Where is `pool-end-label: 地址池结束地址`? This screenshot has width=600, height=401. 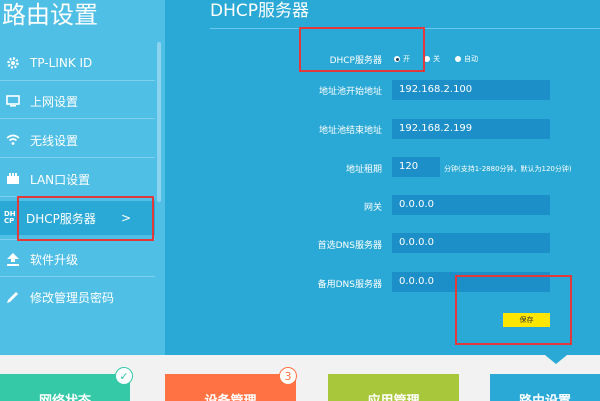
pool-end-label: 地址池结束地址 is located at coordinates (350, 131).